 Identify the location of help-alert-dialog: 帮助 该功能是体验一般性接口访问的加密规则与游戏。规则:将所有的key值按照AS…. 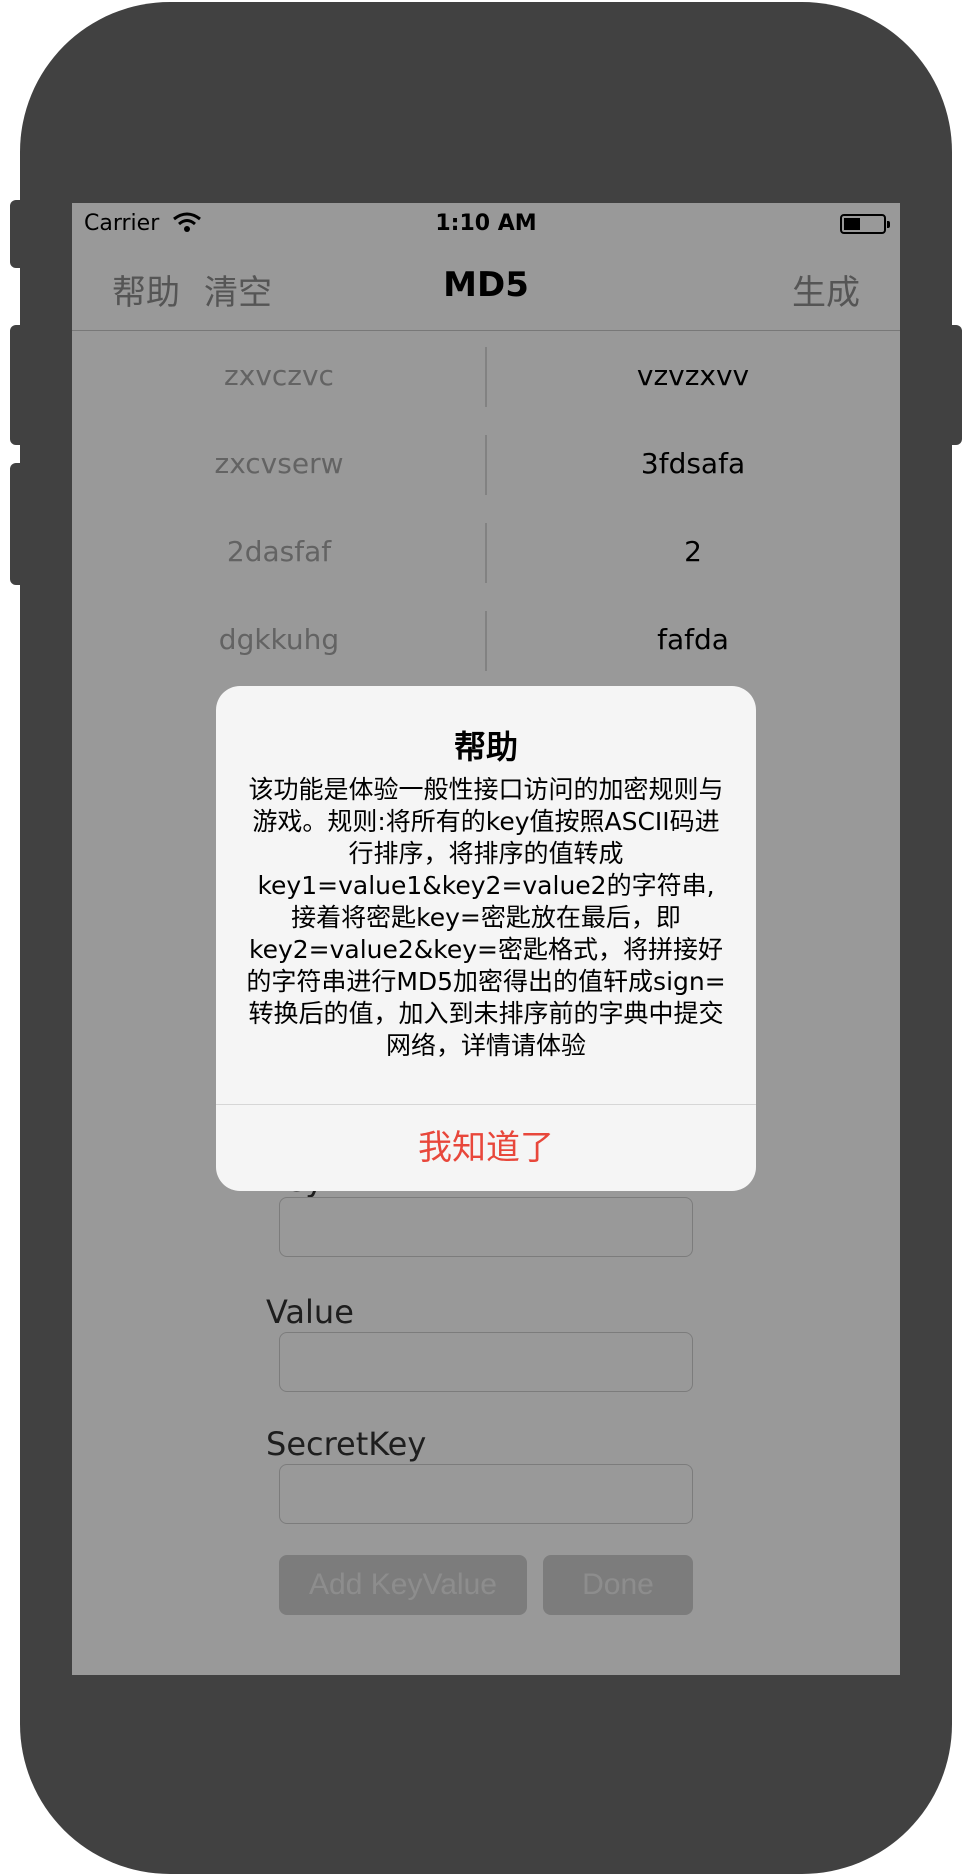
(486, 938).